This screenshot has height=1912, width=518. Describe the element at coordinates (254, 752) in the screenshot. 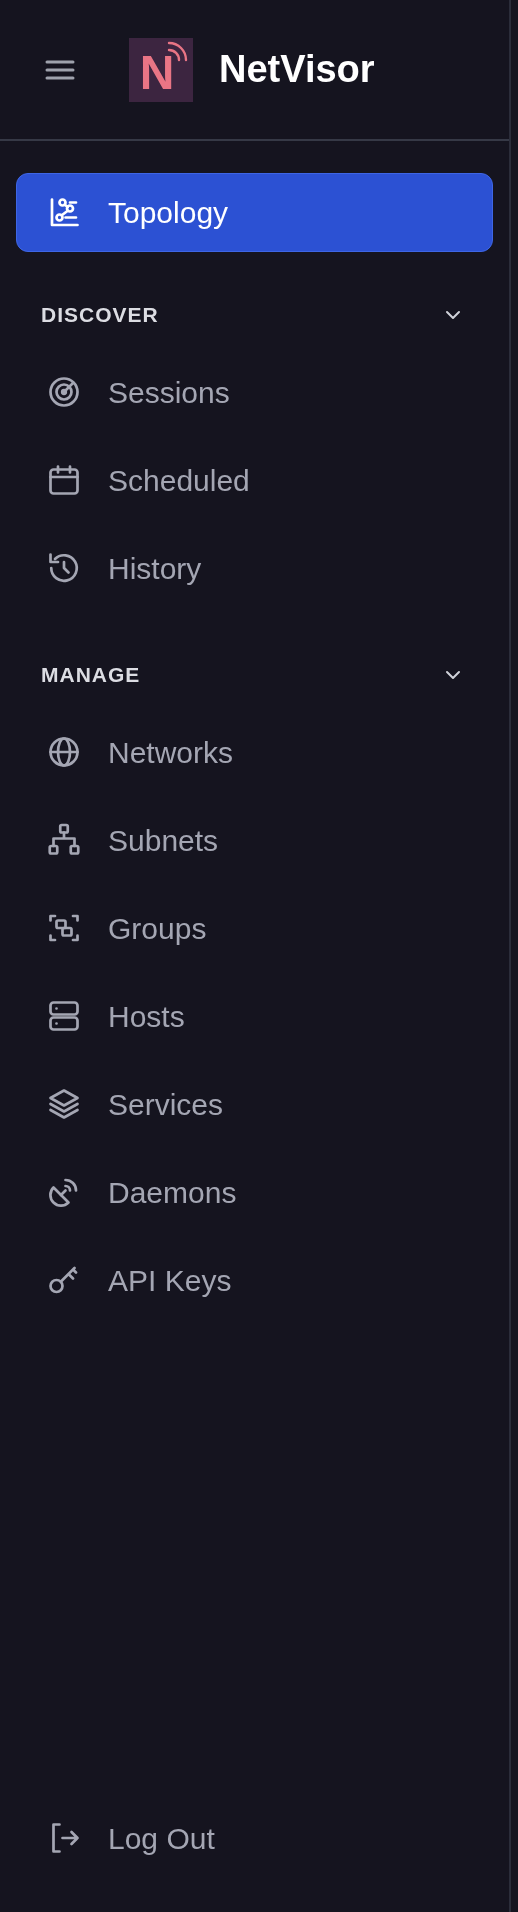

I see `nav-item: Networks` at that location.